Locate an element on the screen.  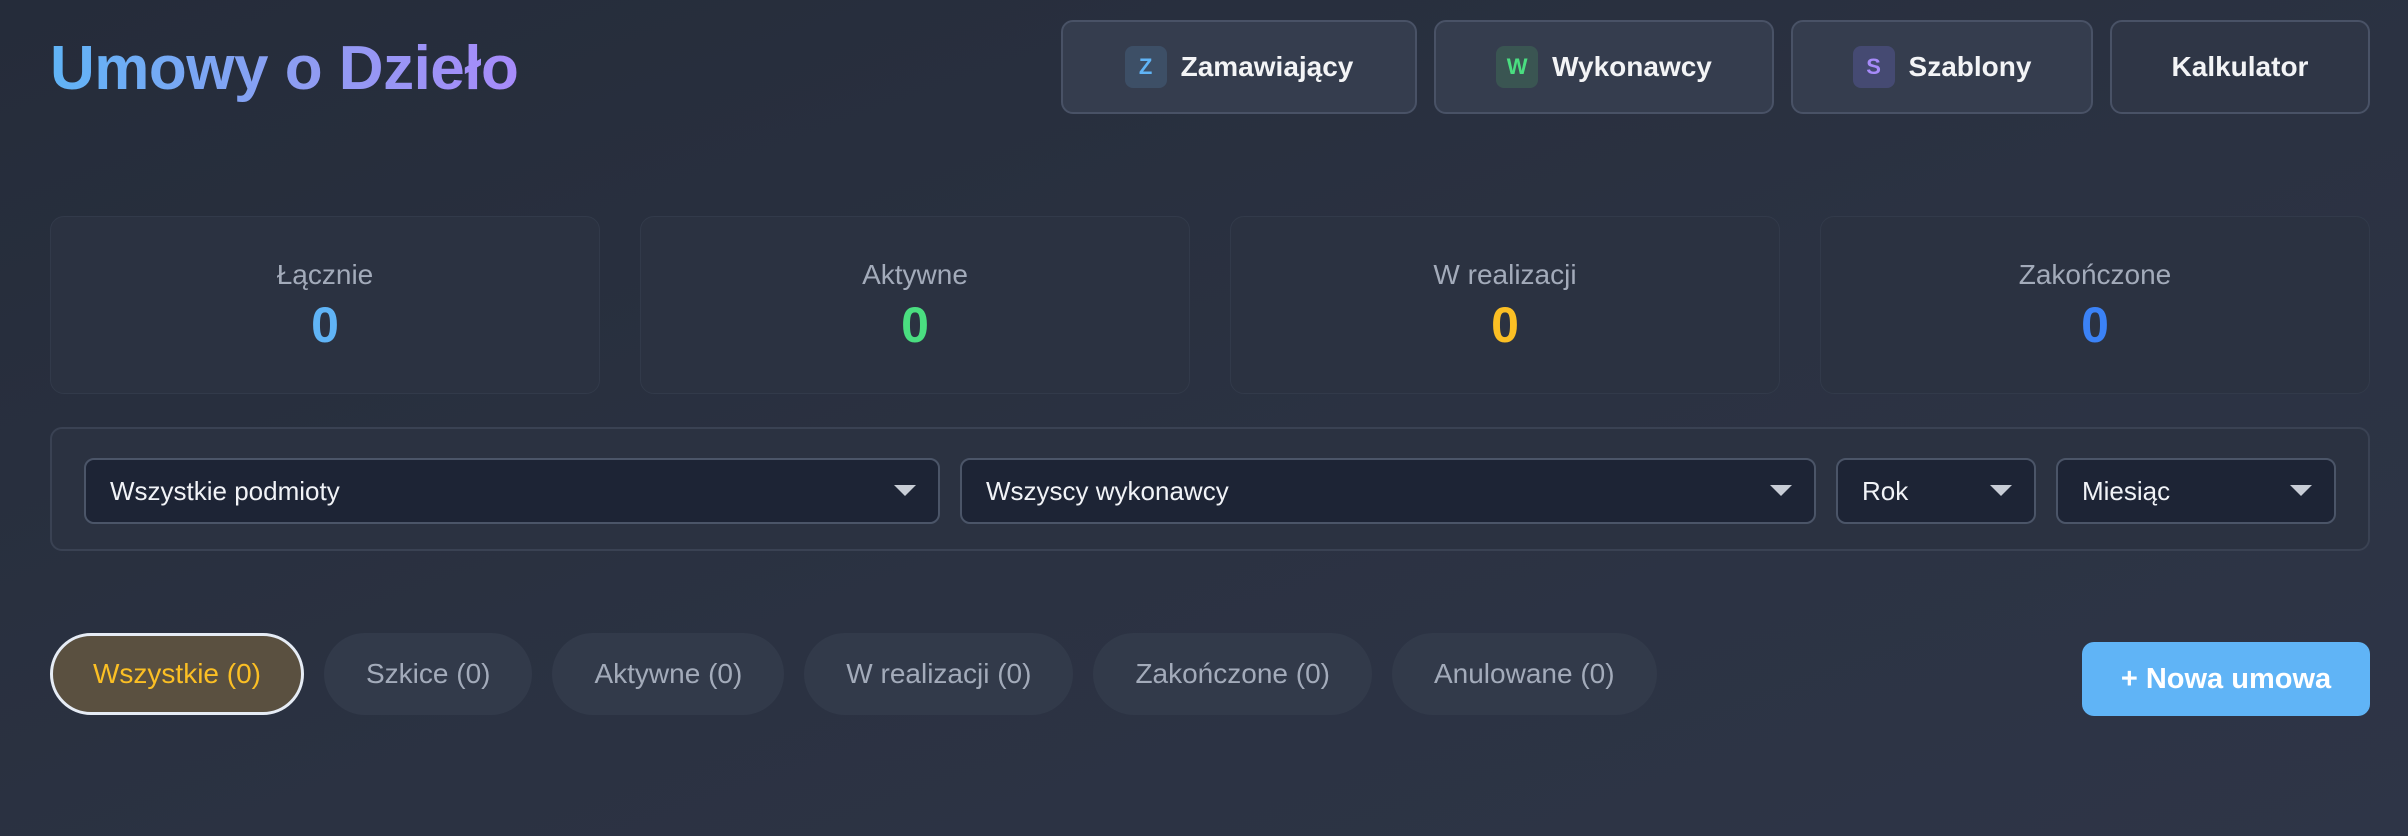
clients-button: Z Zamawiający is located at coordinates (1239, 67).